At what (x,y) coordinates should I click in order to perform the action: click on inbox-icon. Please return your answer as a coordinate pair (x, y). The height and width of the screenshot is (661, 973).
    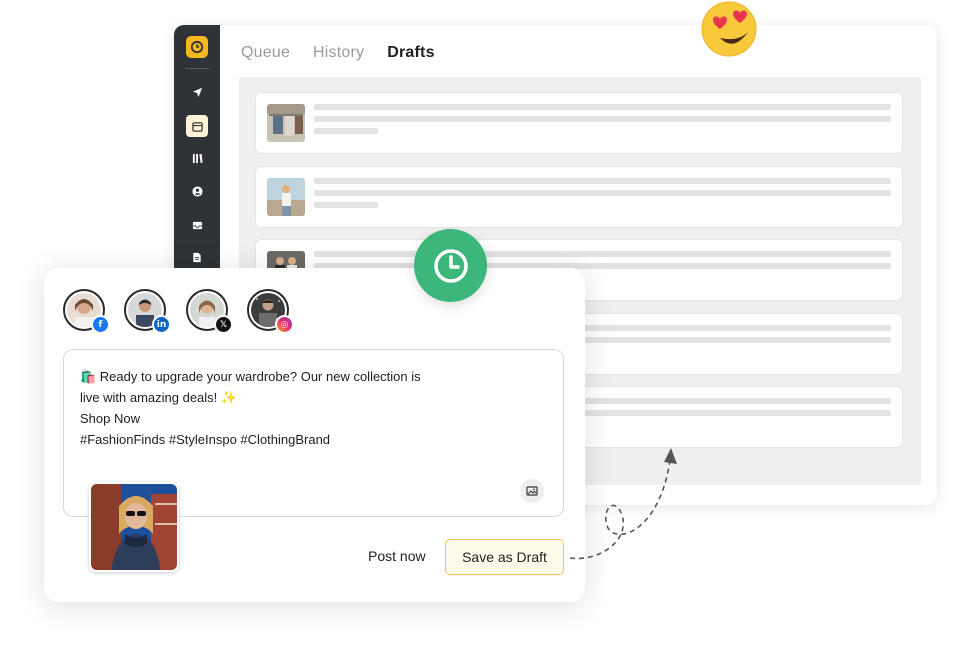
    Looking at the image, I should click on (197, 225).